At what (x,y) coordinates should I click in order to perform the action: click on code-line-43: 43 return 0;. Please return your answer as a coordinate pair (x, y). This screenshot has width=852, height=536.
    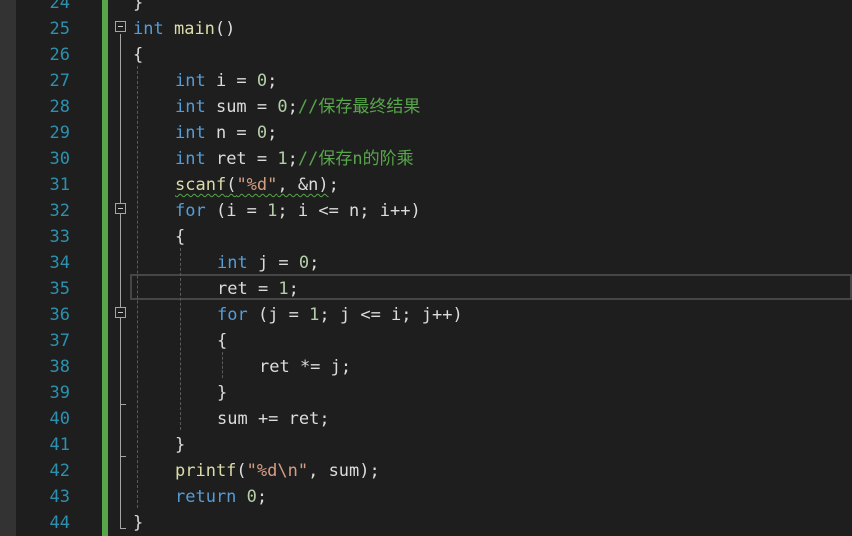
    Looking at the image, I should click on (426, 497).